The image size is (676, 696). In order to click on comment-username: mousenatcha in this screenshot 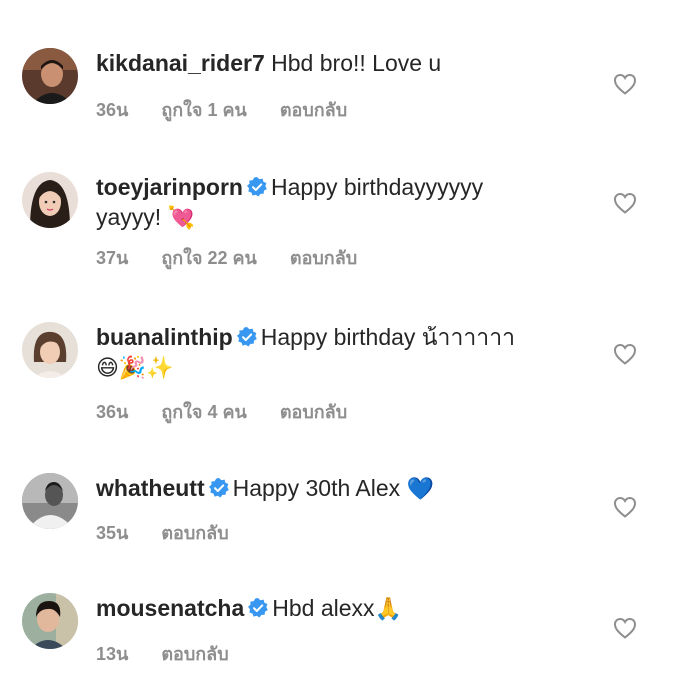, I will do `click(170, 608)`.